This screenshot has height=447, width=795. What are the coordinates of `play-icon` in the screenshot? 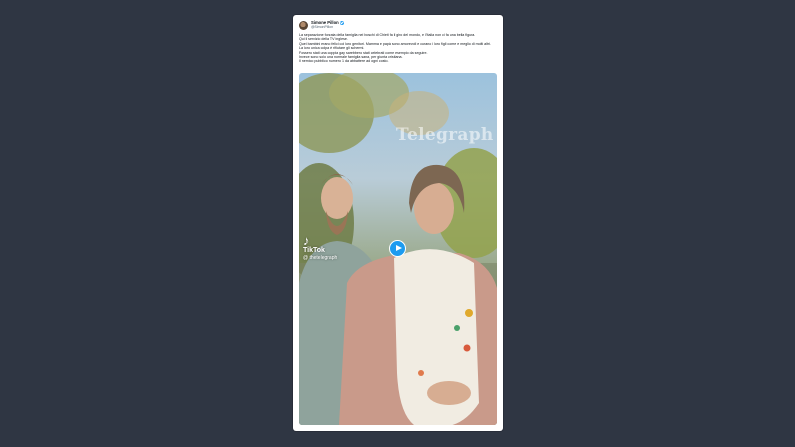 It's located at (397, 248).